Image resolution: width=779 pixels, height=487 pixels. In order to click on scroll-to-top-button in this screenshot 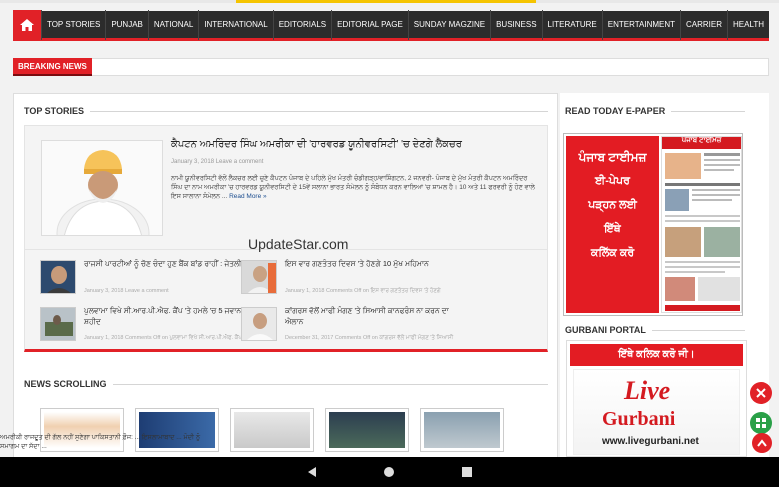, I will do `click(762, 443)`.